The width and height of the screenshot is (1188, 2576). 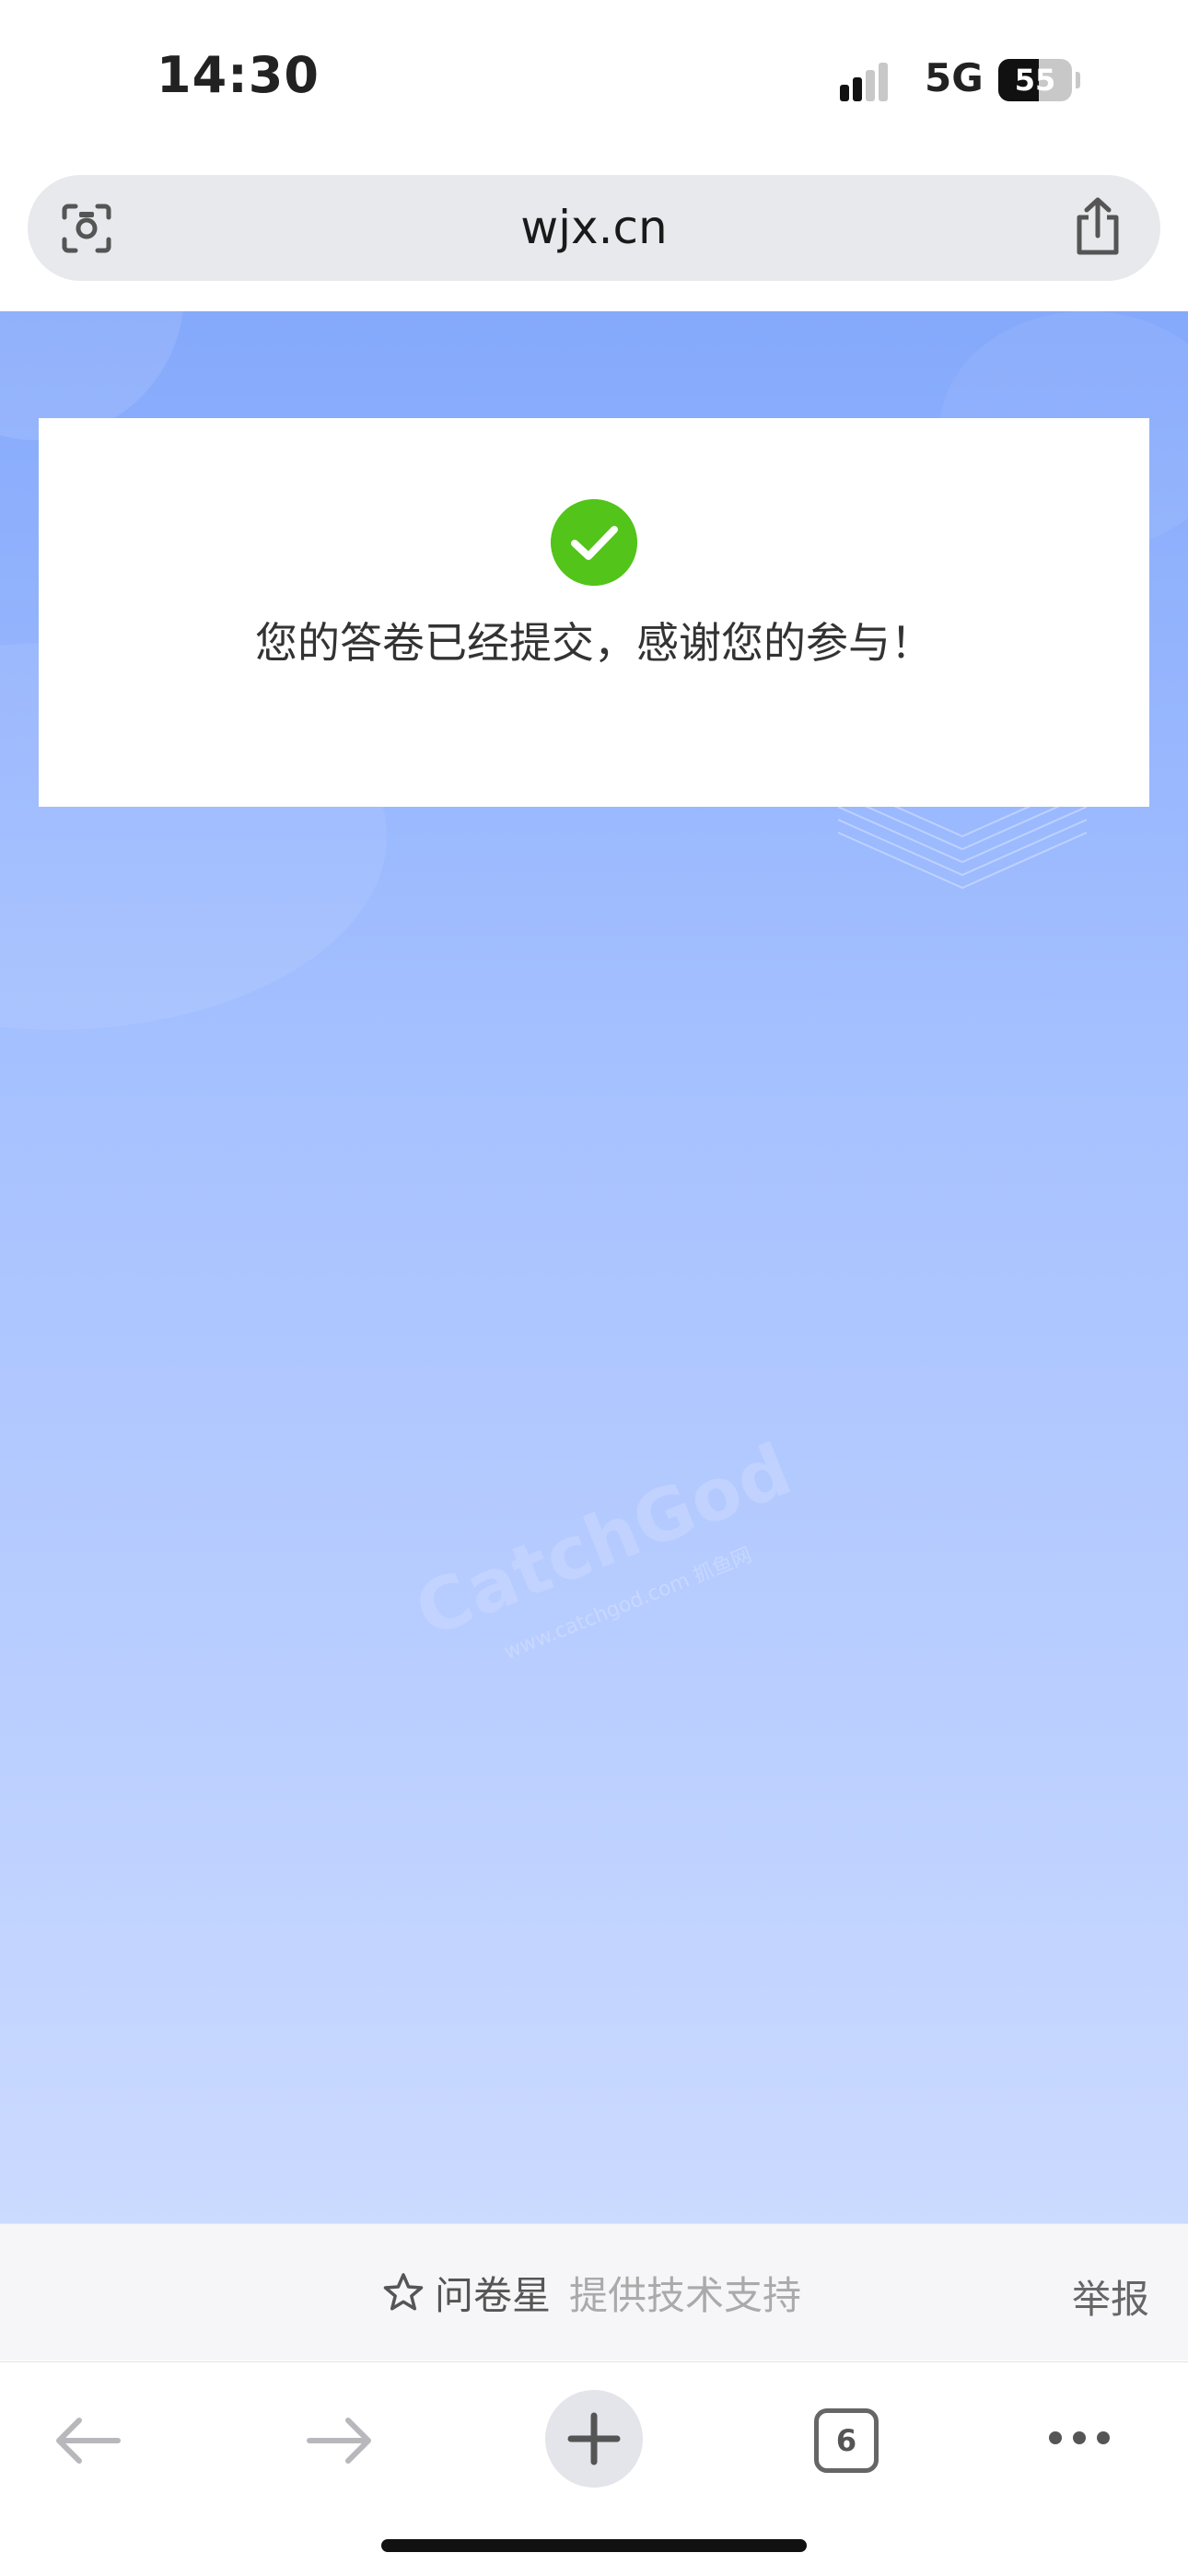 I want to click on plus-icon, so click(x=594, y=2439).